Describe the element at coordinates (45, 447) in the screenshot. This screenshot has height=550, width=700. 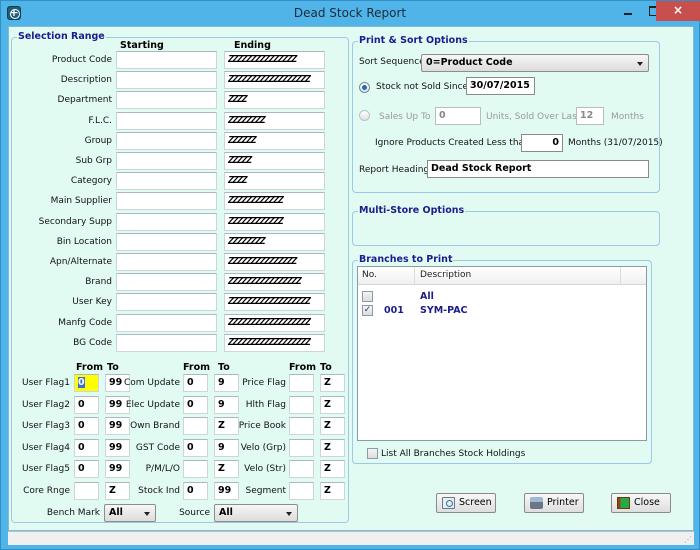
I see `user-flag4-label: User Flag4` at that location.